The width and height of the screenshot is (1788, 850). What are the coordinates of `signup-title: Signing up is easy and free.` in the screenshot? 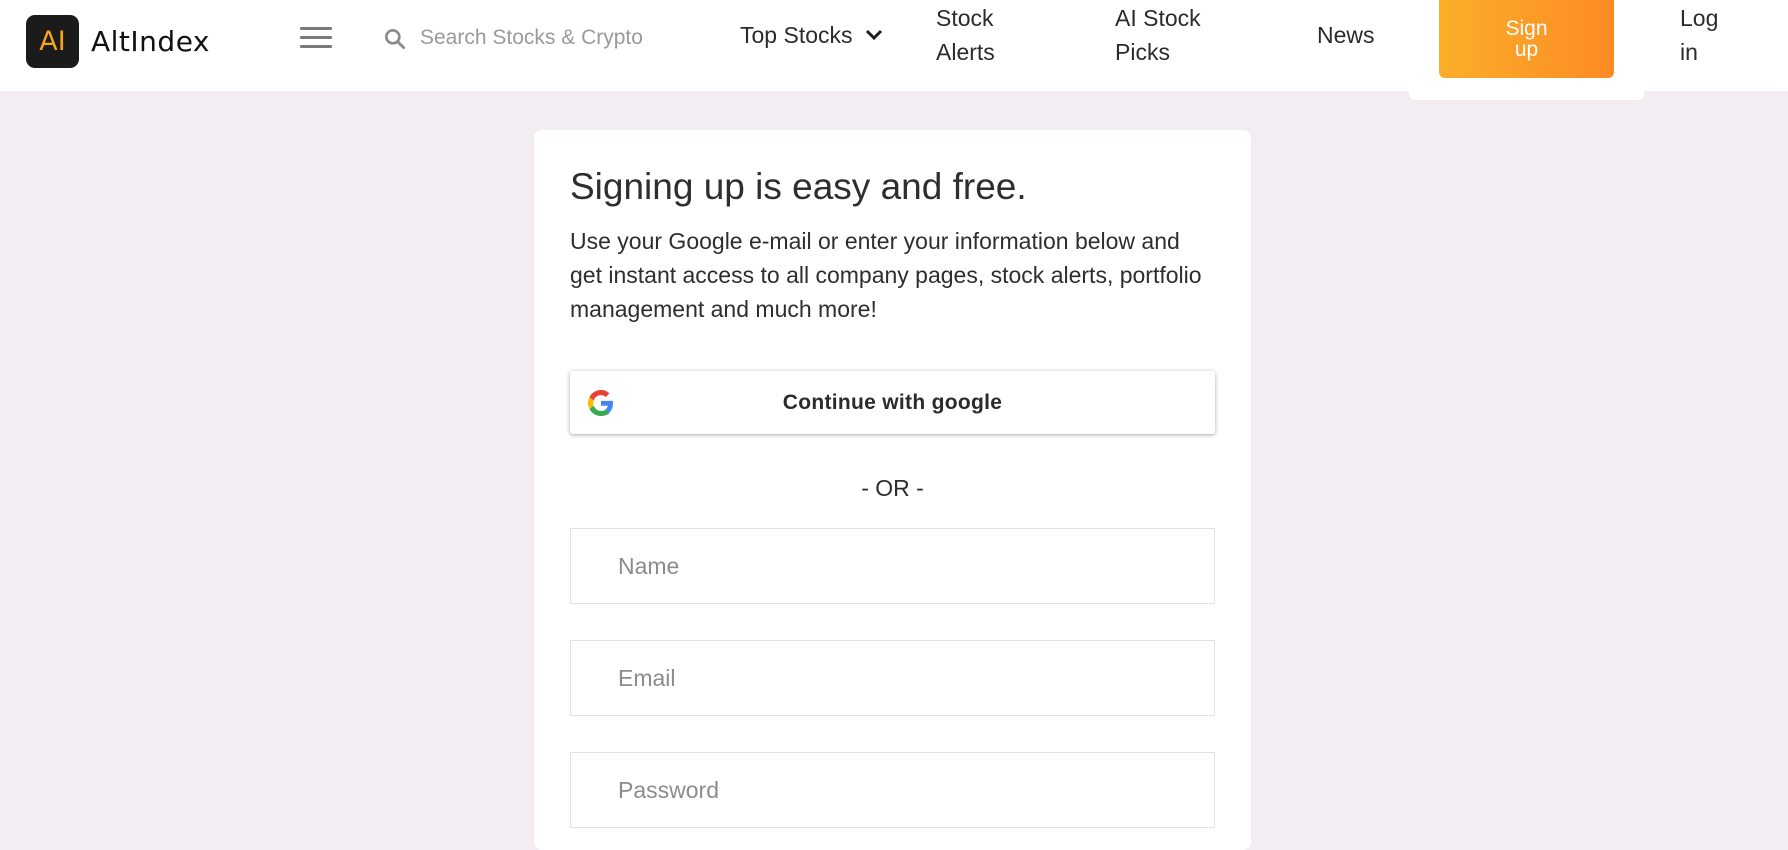 It's located at (798, 186).